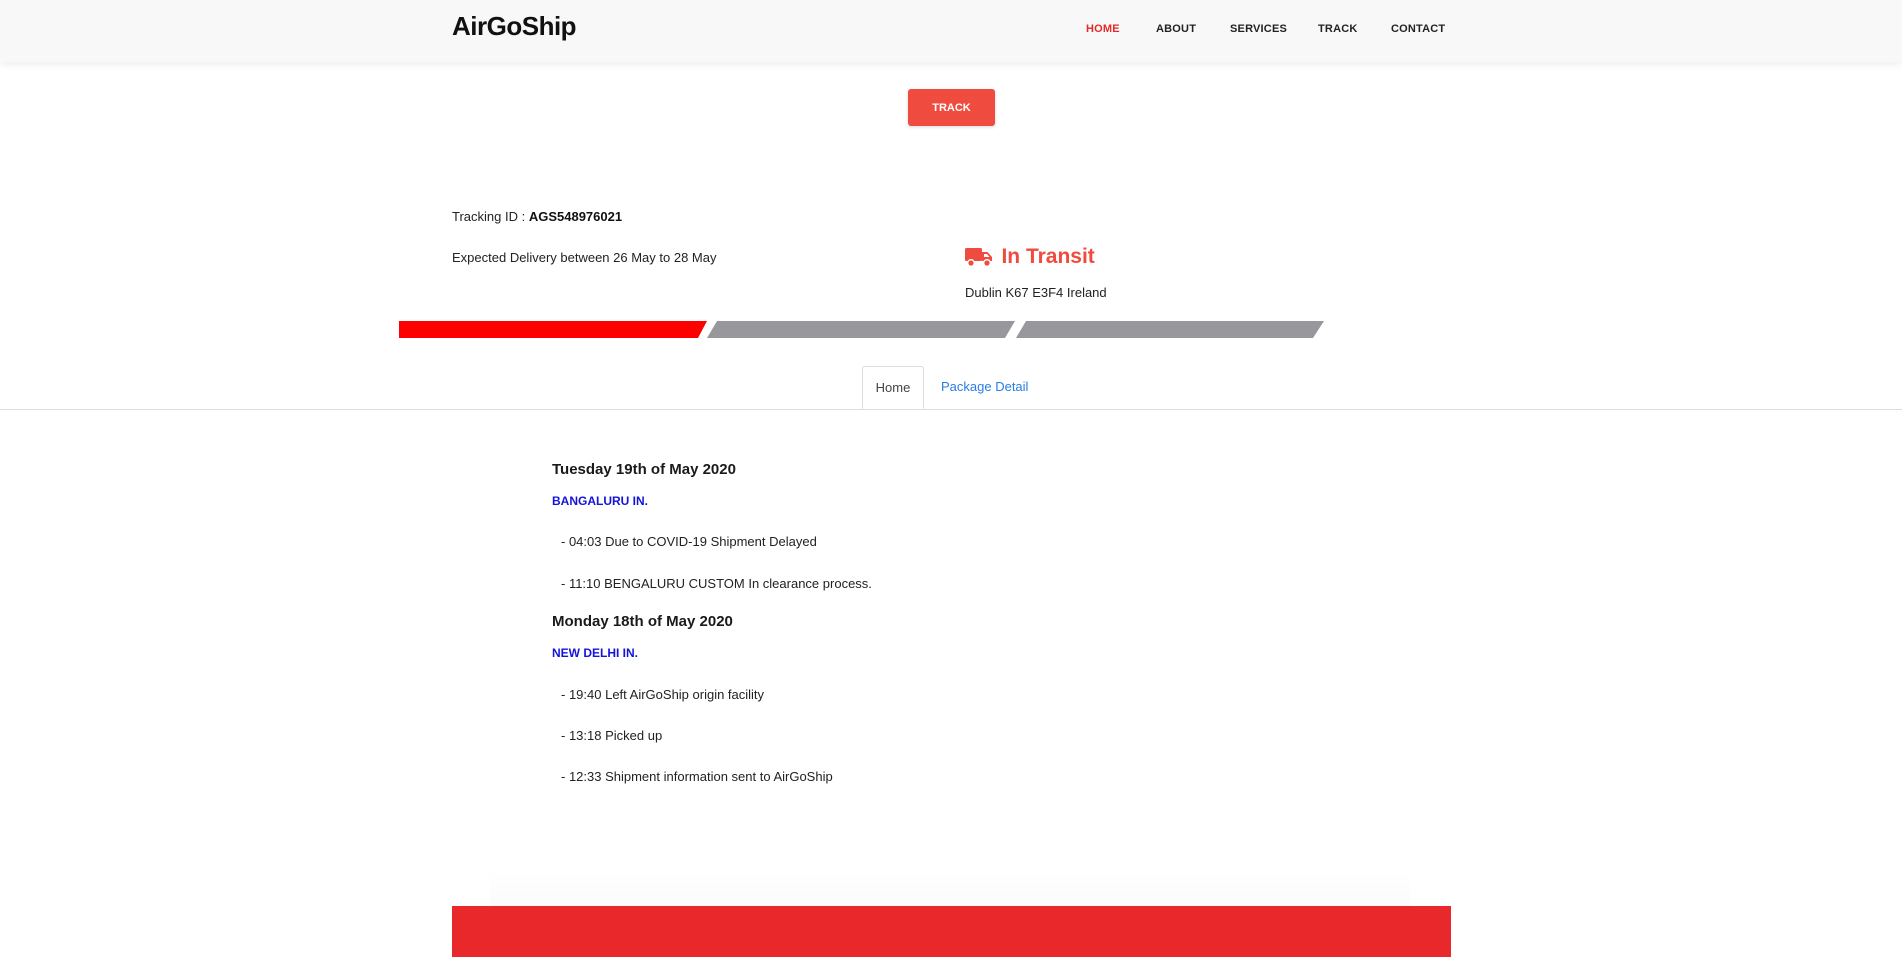 The height and width of the screenshot is (957, 1902). Describe the element at coordinates (951, 409) in the screenshot. I see `tabs-divider` at that location.